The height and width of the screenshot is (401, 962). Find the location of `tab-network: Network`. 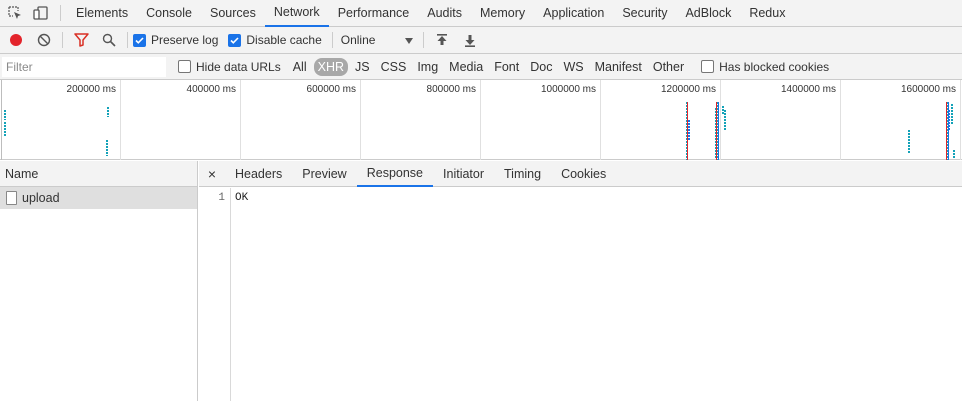

tab-network: Network is located at coordinates (296, 13).